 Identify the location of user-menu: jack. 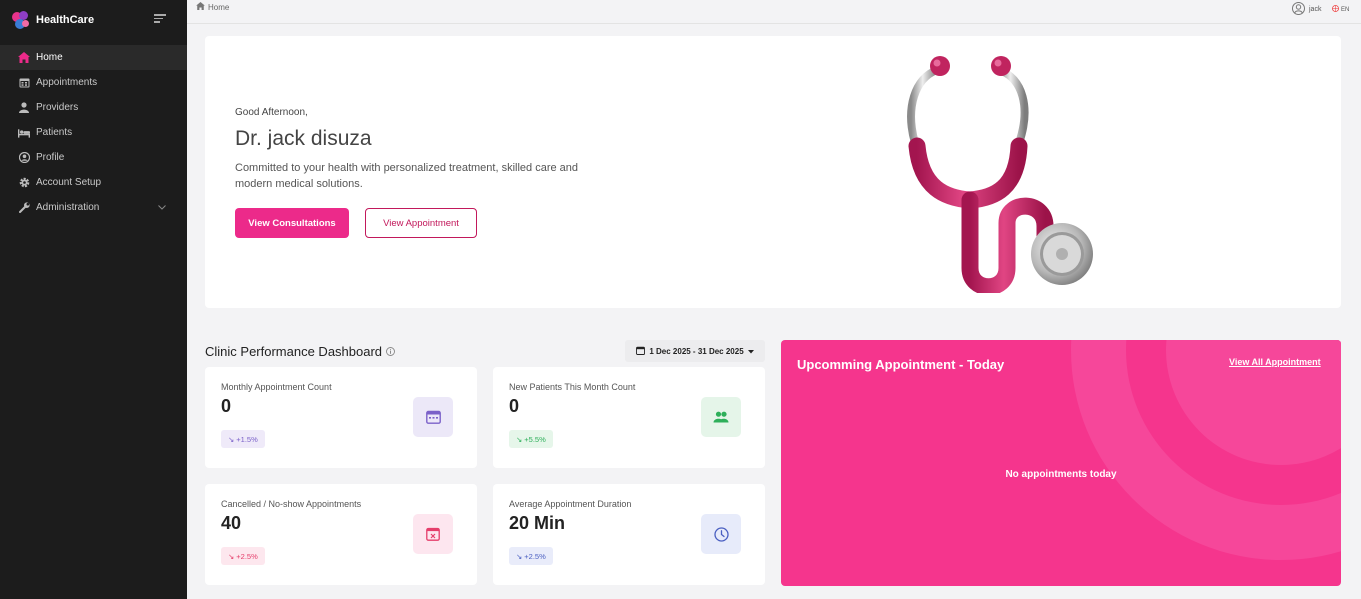
(1306, 9).